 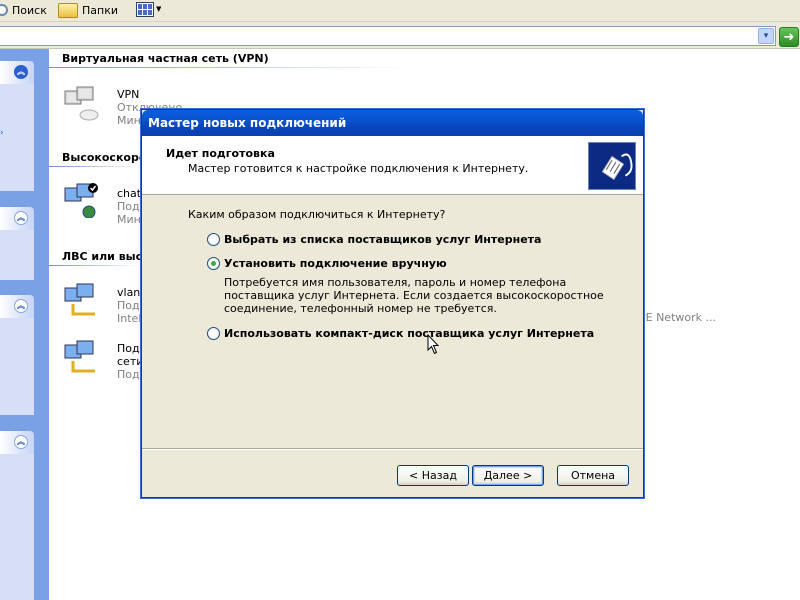 I want to click on task-panel-header-3: ︽, so click(x=17, y=306).